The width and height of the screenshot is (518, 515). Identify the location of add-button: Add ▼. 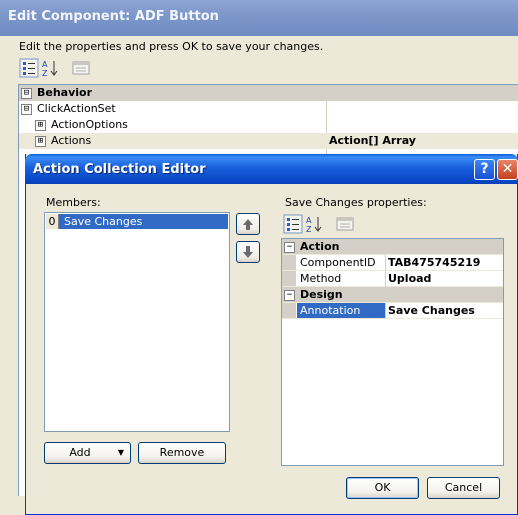
(87, 453).